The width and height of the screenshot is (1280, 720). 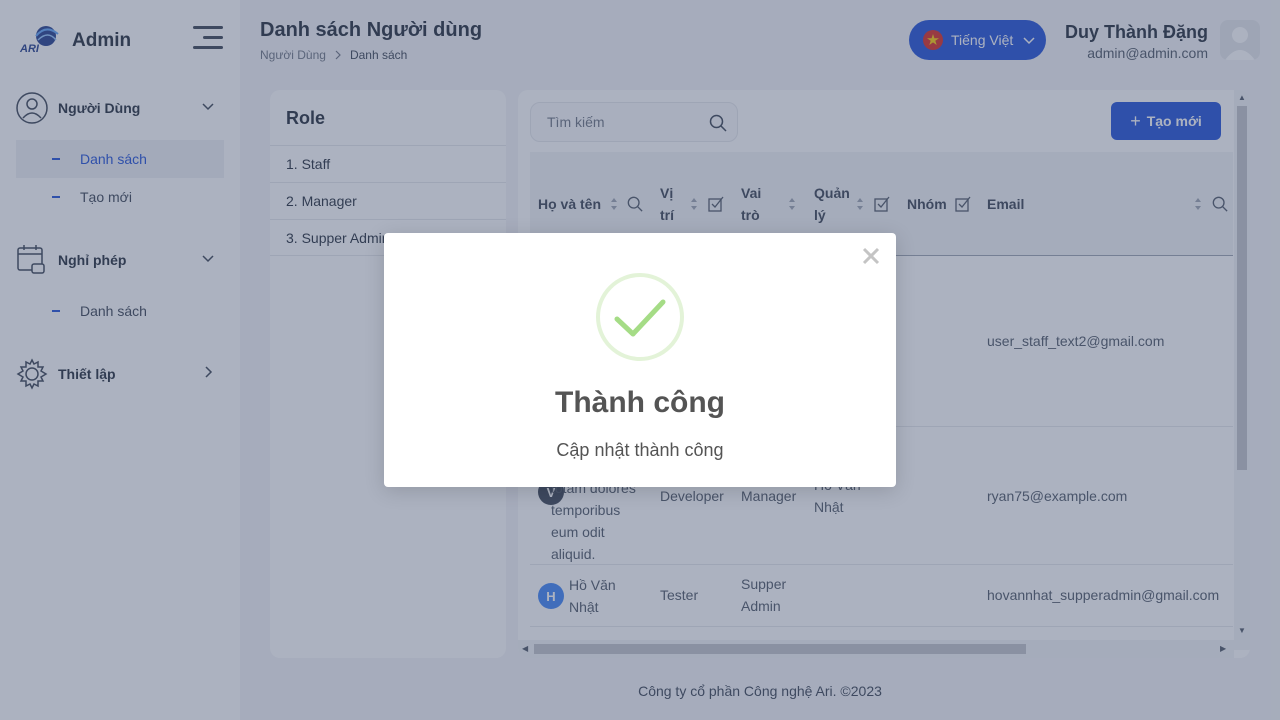 What do you see at coordinates (640, 317) in the screenshot?
I see `success-check-icon` at bounding box center [640, 317].